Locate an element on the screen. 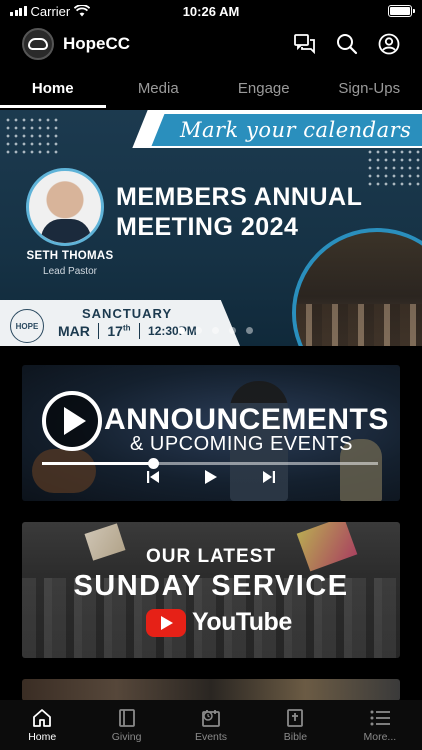 This screenshot has width=422, height=750. nav-home-label: Home is located at coordinates (42, 737).